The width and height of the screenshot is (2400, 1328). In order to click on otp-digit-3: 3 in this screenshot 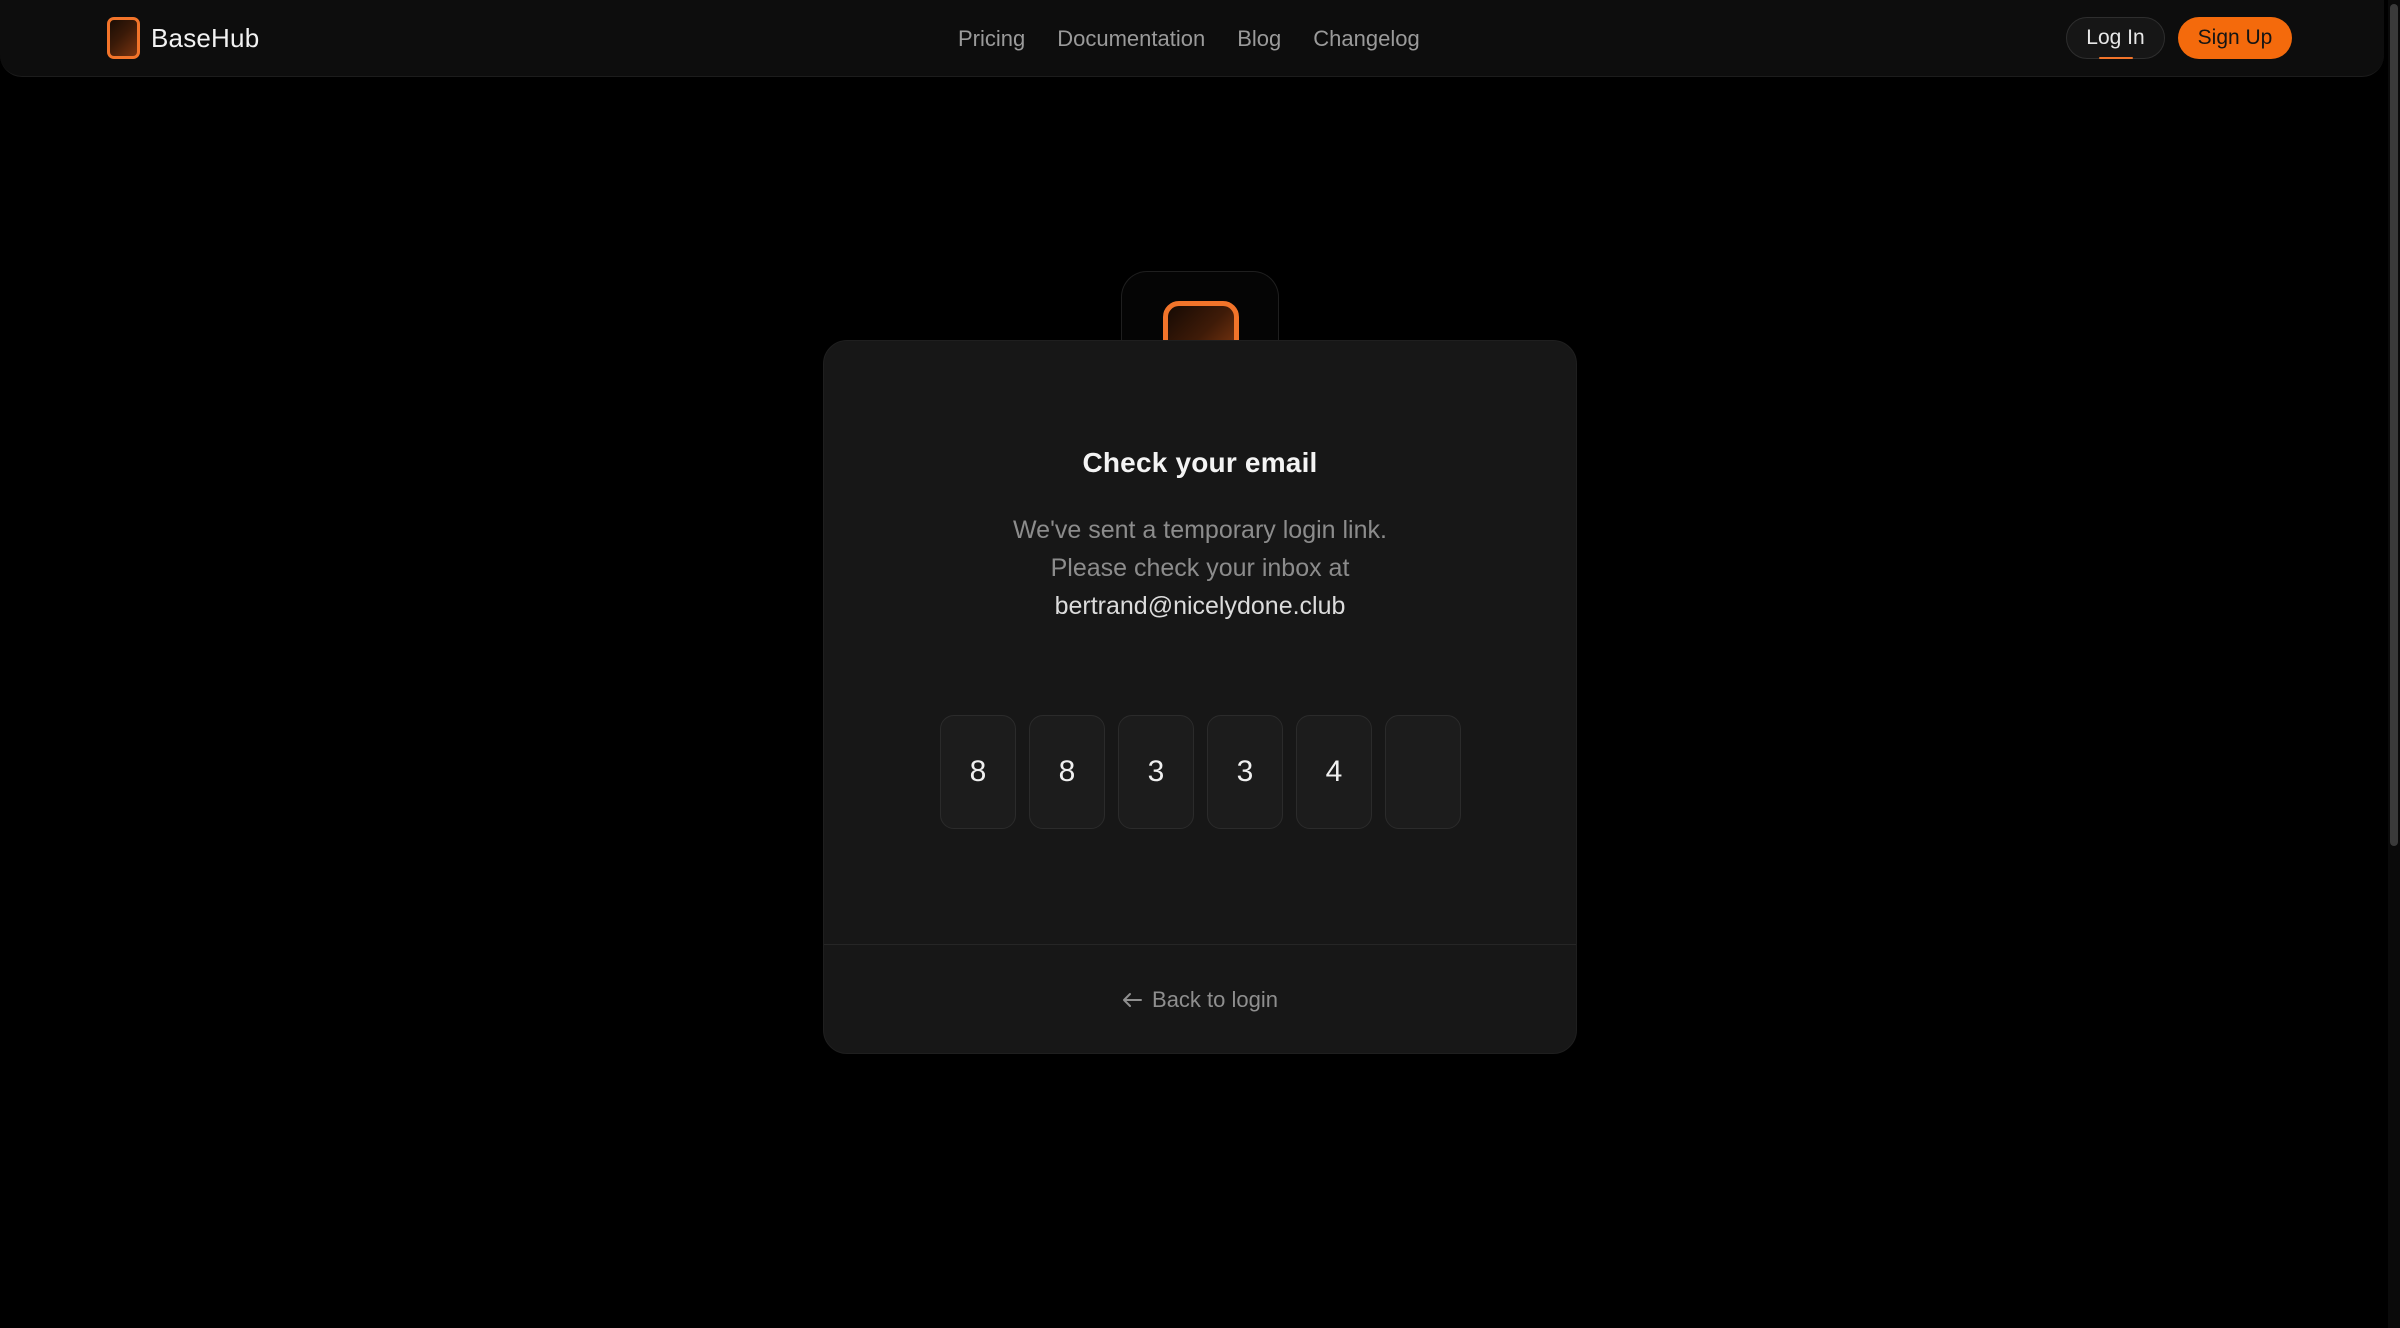, I will do `click(1156, 772)`.